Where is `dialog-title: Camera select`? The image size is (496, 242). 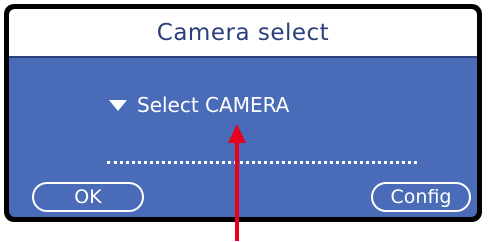
dialog-title: Camera select is located at coordinates (243, 32).